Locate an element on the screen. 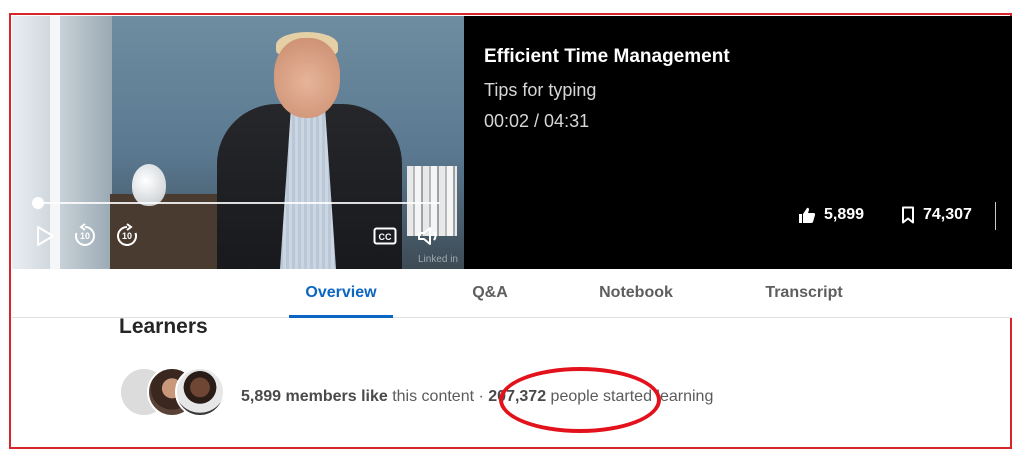  video-progress-bar is located at coordinates (237, 203).